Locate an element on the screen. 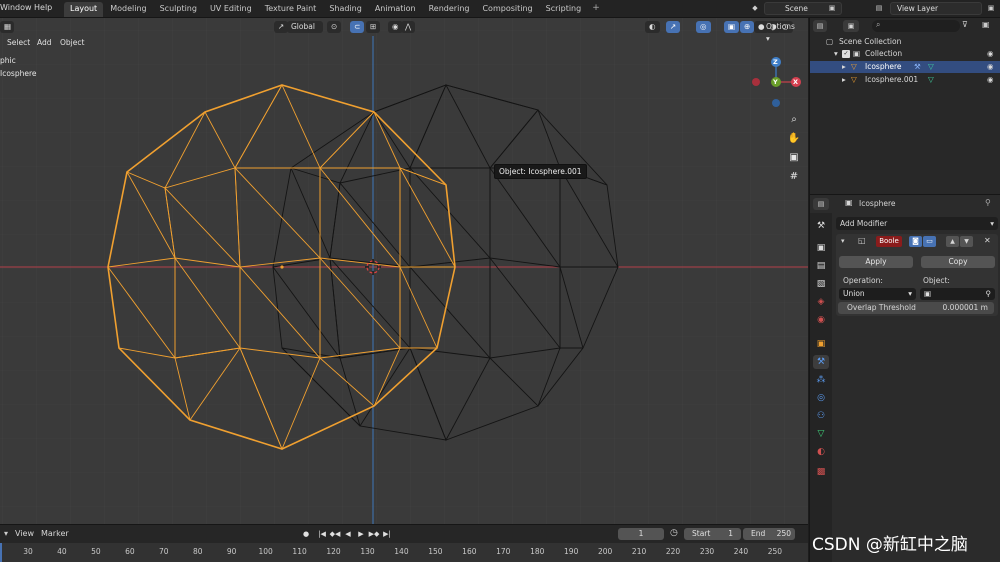 The width and height of the screenshot is (1000, 562). move-up-icon: ▲ is located at coordinates (952, 241).